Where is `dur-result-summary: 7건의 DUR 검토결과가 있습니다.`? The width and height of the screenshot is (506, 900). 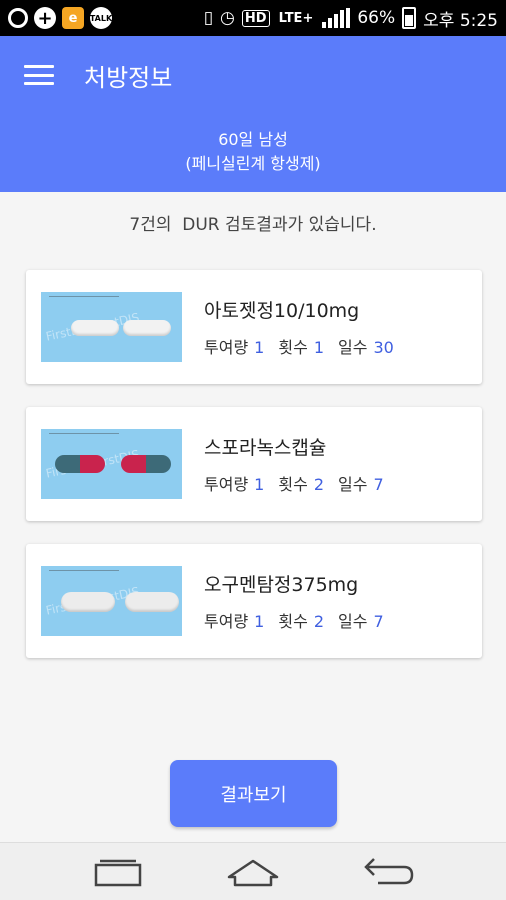 dur-result-summary: 7건의 DUR 검토결과가 있습니다. is located at coordinates (253, 225).